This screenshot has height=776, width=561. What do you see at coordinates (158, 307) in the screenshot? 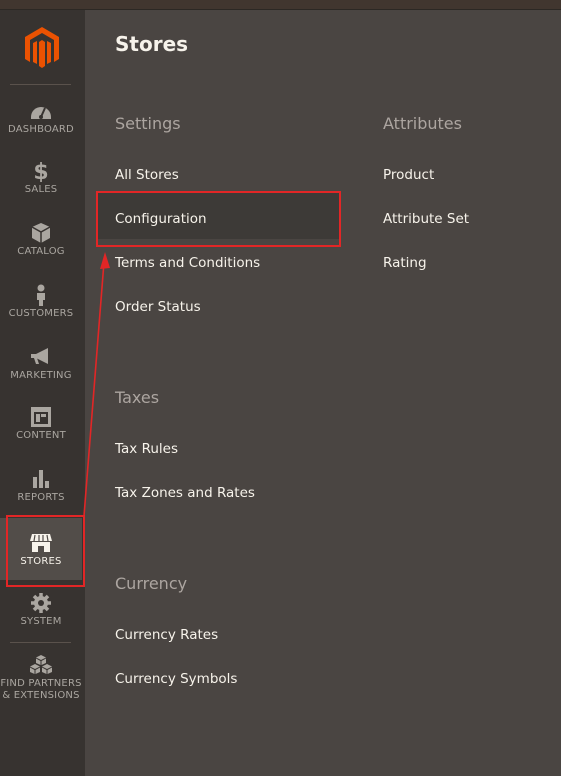
I see `link-order-status: Order Status` at bounding box center [158, 307].